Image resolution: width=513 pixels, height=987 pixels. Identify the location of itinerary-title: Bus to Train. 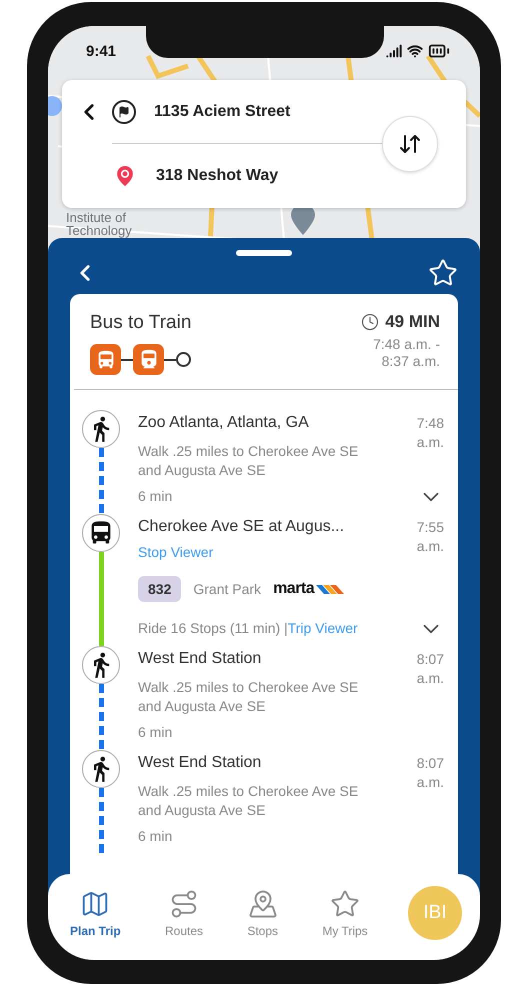
(141, 322).